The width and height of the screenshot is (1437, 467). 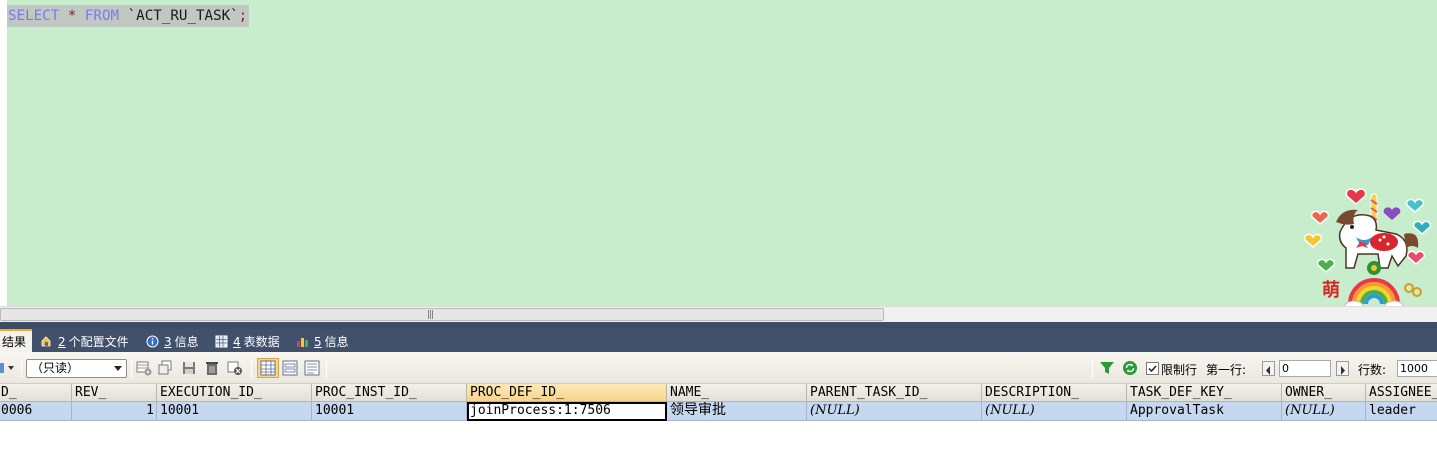 What do you see at coordinates (212, 368) in the screenshot?
I see `delete-icon` at bounding box center [212, 368].